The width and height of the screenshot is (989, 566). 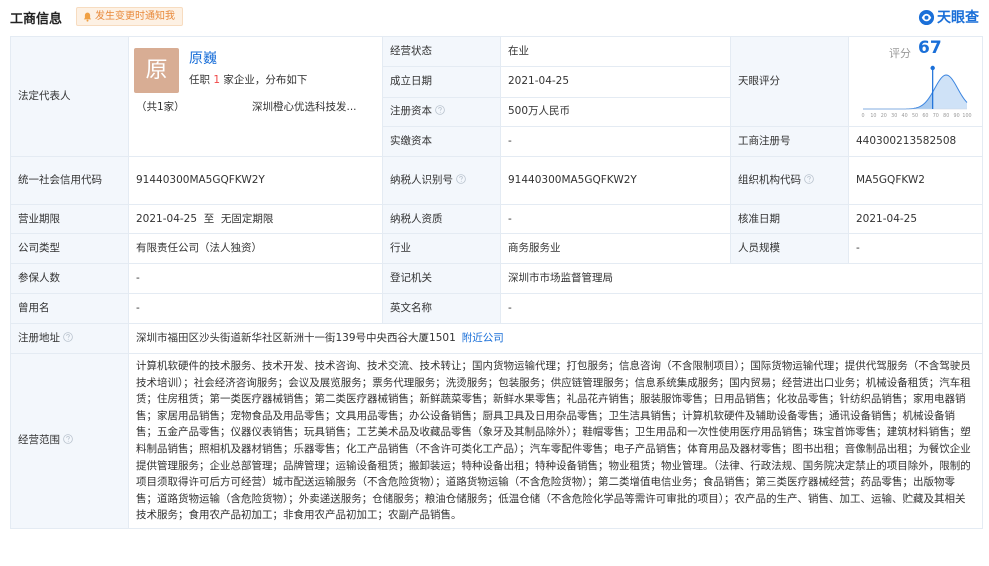 I want to click on english-name-value: -, so click(x=741, y=308).